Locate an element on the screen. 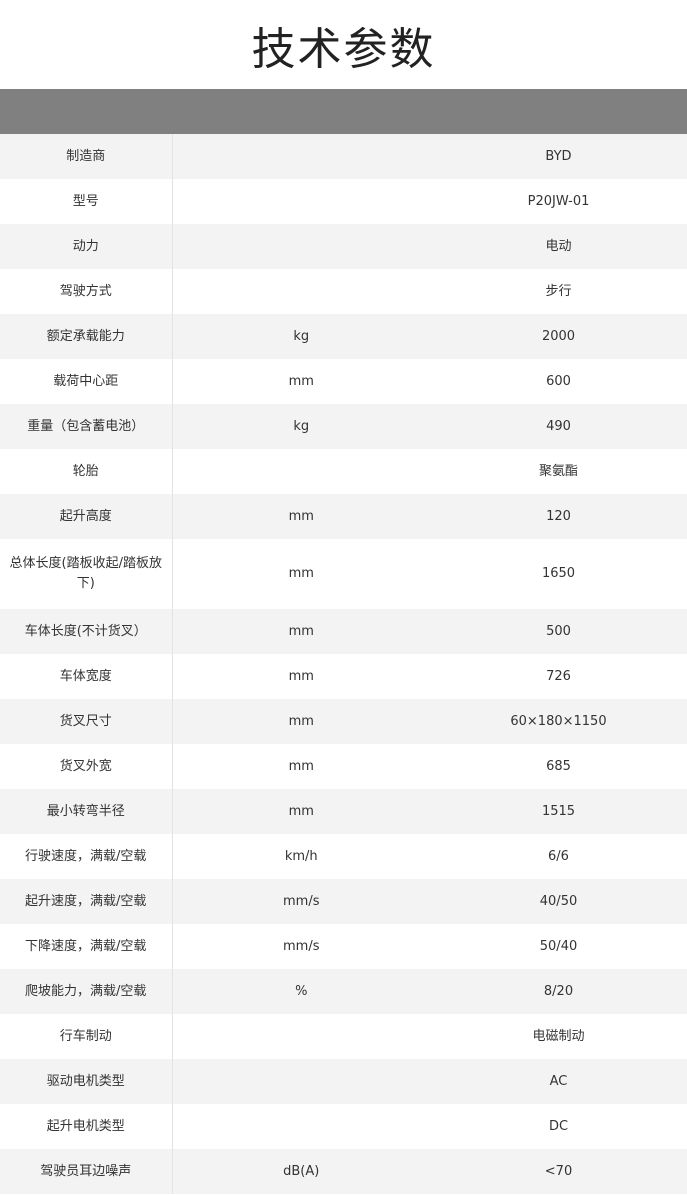 This screenshot has height=1196, width=687. param-value: 726 is located at coordinates (558, 676).